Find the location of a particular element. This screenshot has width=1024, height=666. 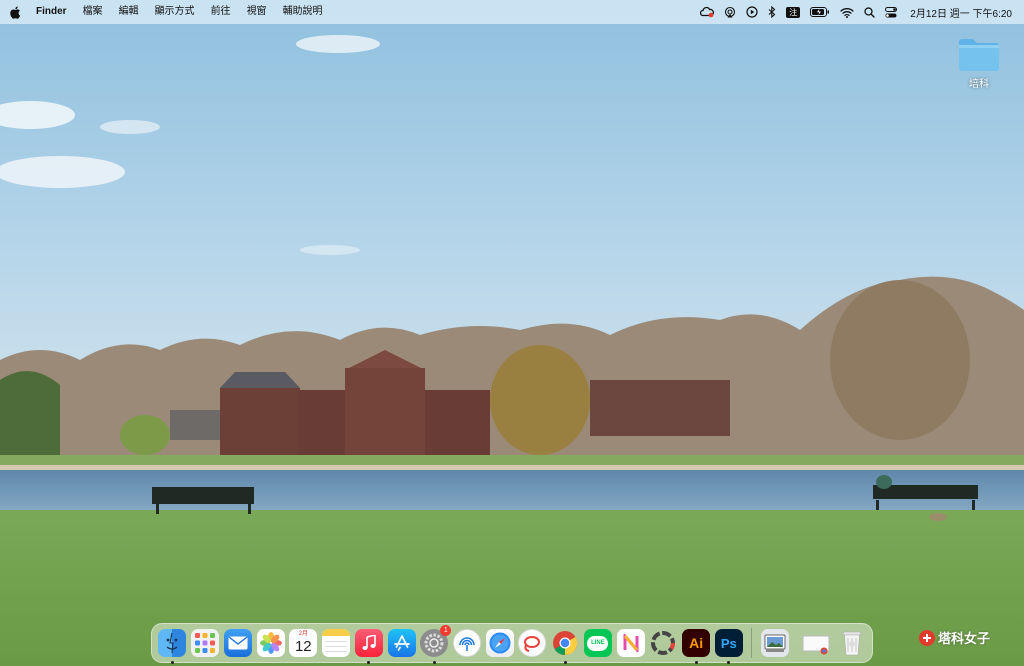

illustrator-icon: Ai is located at coordinates (696, 643).